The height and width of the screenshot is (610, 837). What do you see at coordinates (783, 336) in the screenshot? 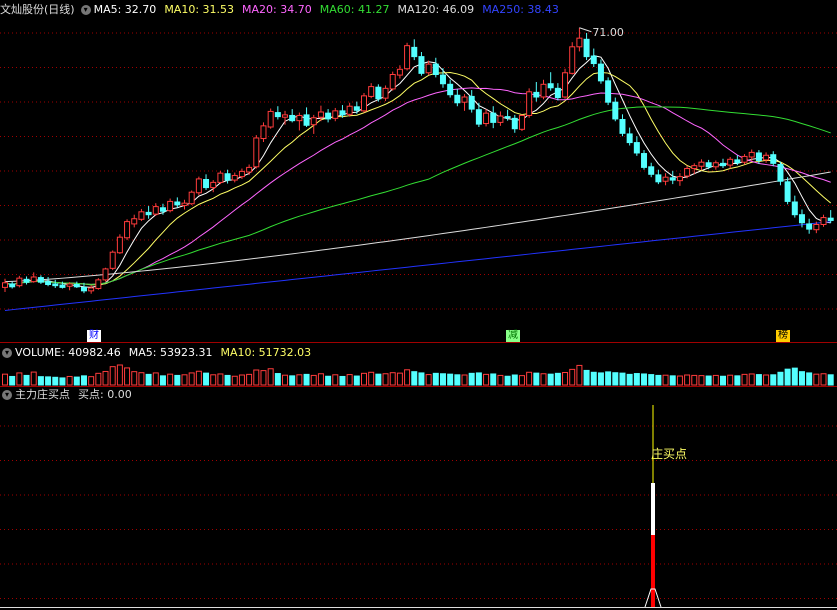
I see `event-tag-bang: 榜` at bounding box center [783, 336].